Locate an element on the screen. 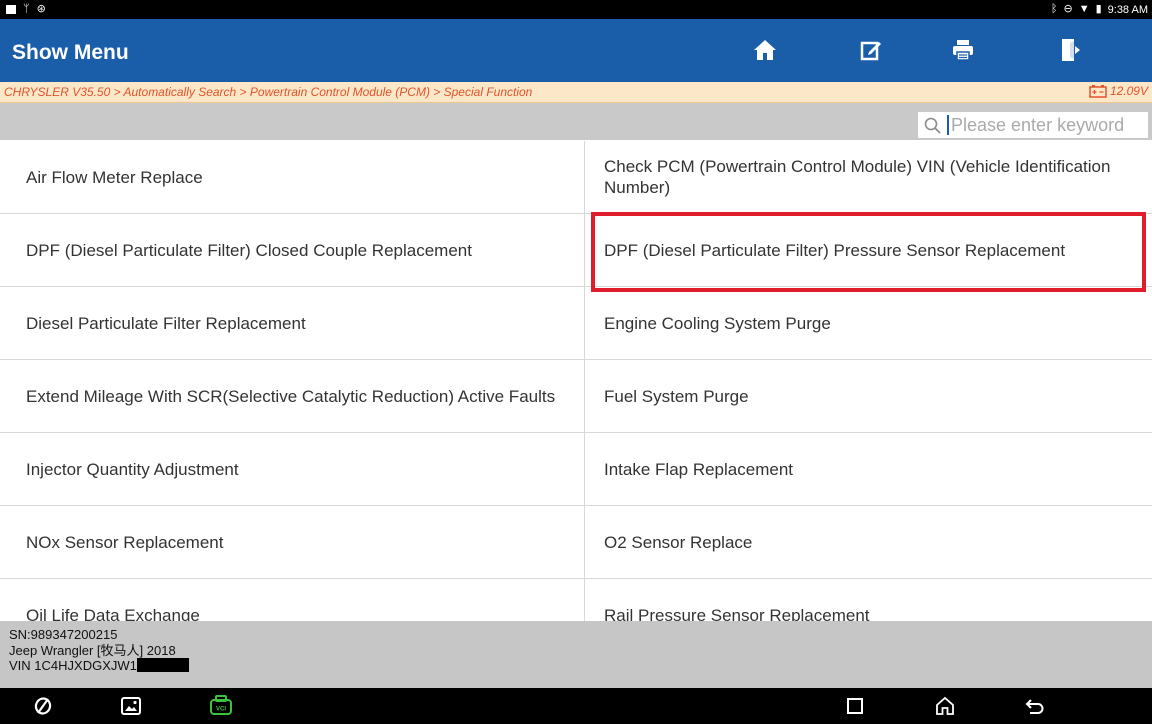  vin-redaction is located at coordinates (162, 665).